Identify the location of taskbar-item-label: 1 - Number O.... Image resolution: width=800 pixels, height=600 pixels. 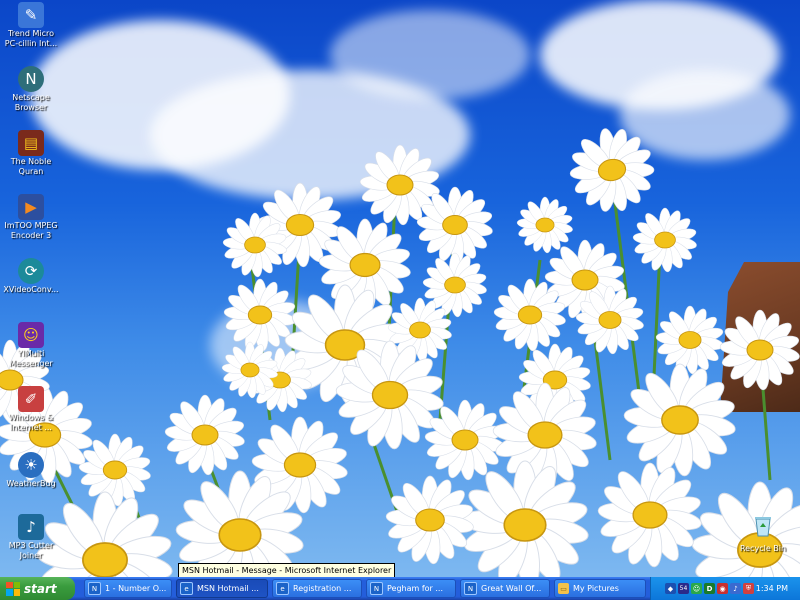
(136, 588).